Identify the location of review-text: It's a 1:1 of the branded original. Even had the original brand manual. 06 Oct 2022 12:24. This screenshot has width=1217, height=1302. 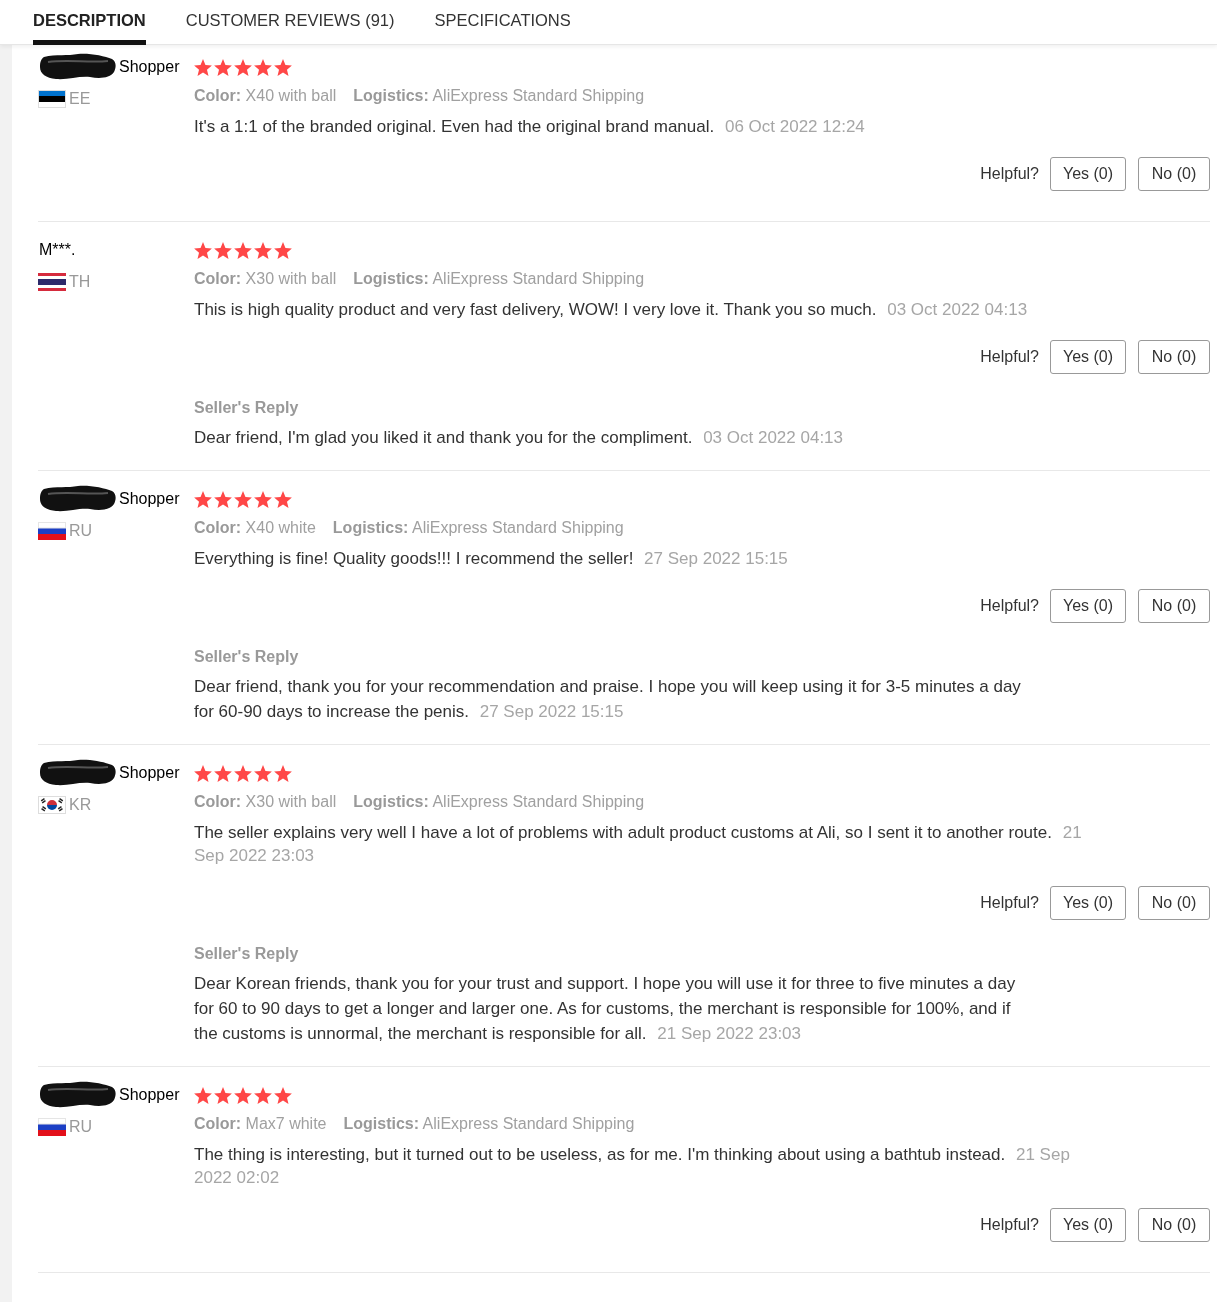
(529, 127).